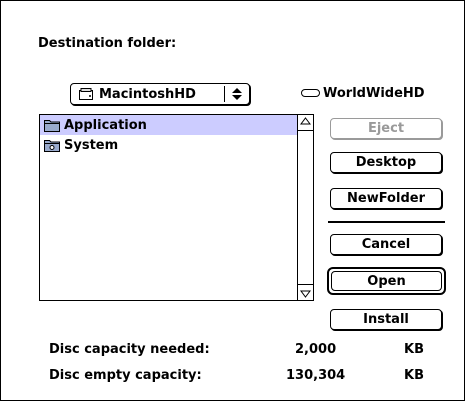 This screenshot has height=401, width=465. I want to click on open-button: Open, so click(386, 281).